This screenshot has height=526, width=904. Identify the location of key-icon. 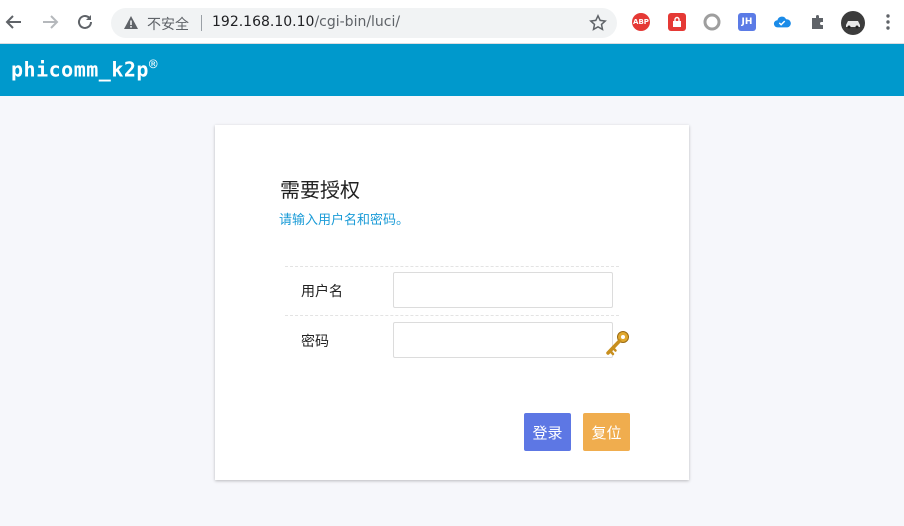
(617, 344).